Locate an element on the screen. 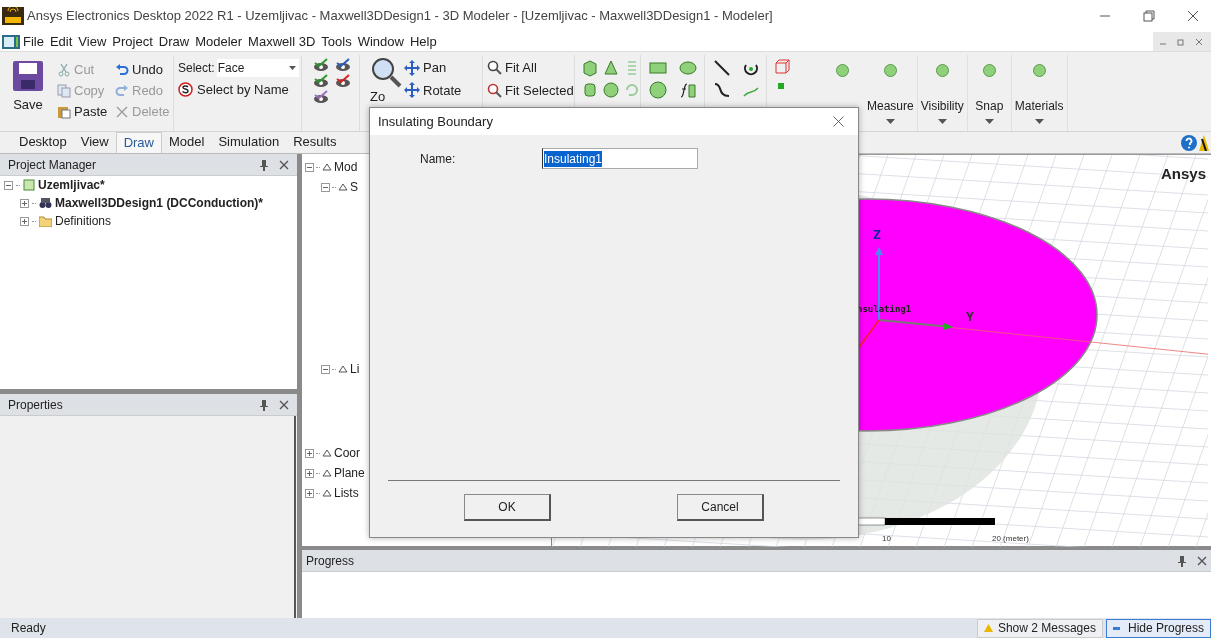 The height and width of the screenshot is (638, 1211). folder-icon is located at coordinates (45, 221).